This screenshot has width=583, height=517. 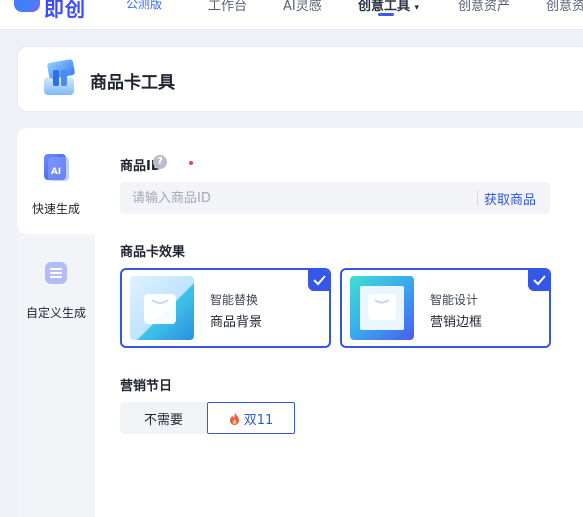 What do you see at coordinates (382, 308) in the screenshot?
I see `marketing-frame-thumbnail` at bounding box center [382, 308].